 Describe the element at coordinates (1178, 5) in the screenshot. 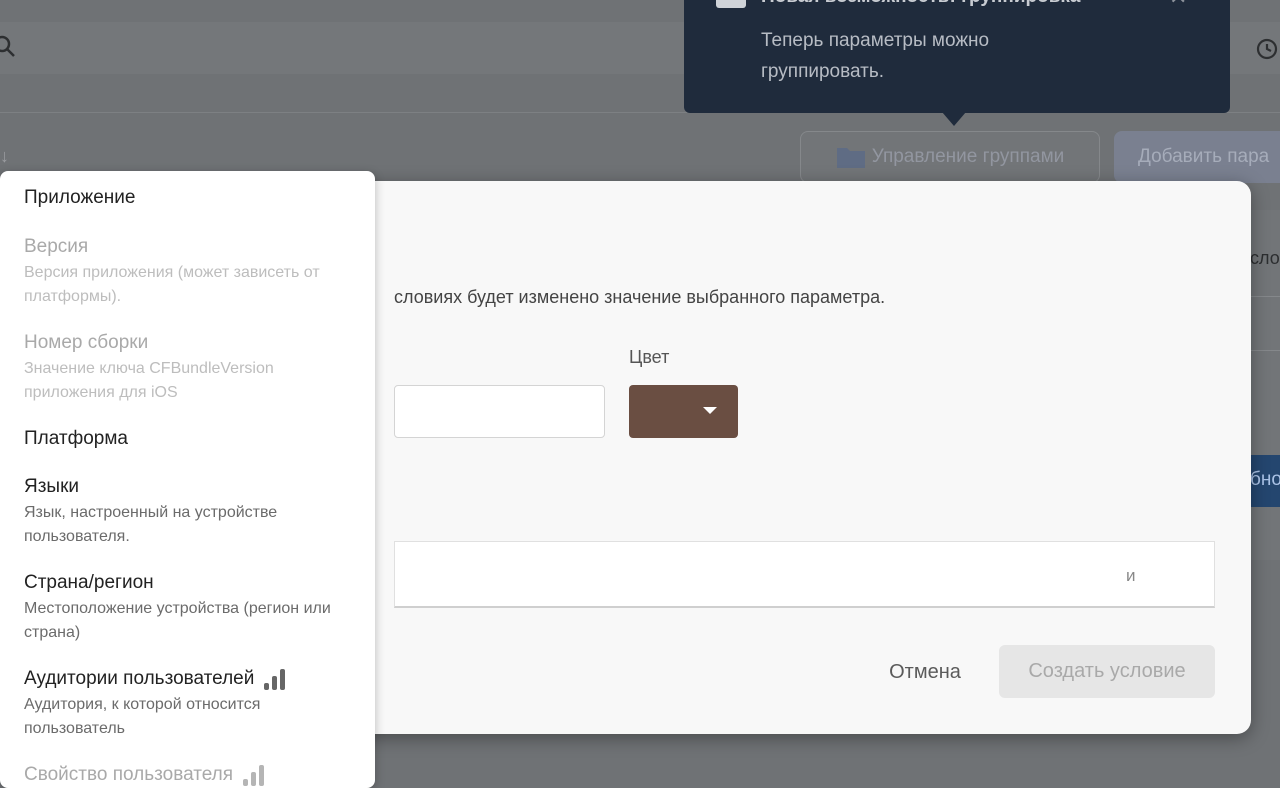

I see `close-icon: ✕` at that location.